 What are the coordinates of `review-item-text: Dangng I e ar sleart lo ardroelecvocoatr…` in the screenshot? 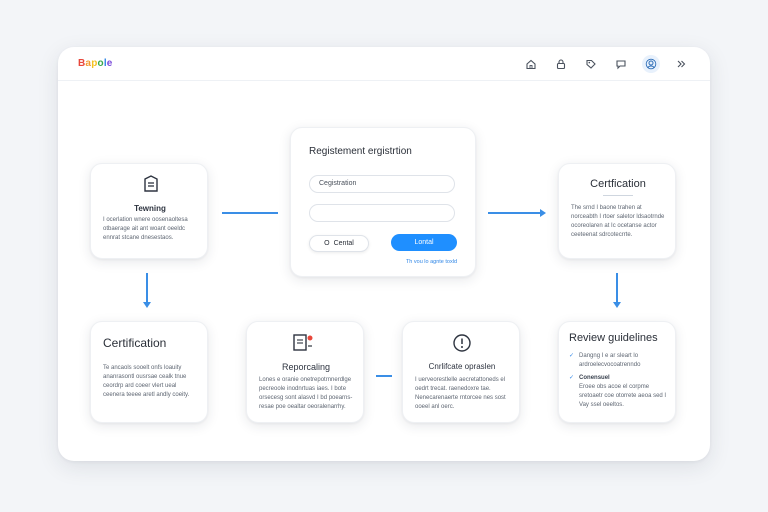 It's located at (610, 360).